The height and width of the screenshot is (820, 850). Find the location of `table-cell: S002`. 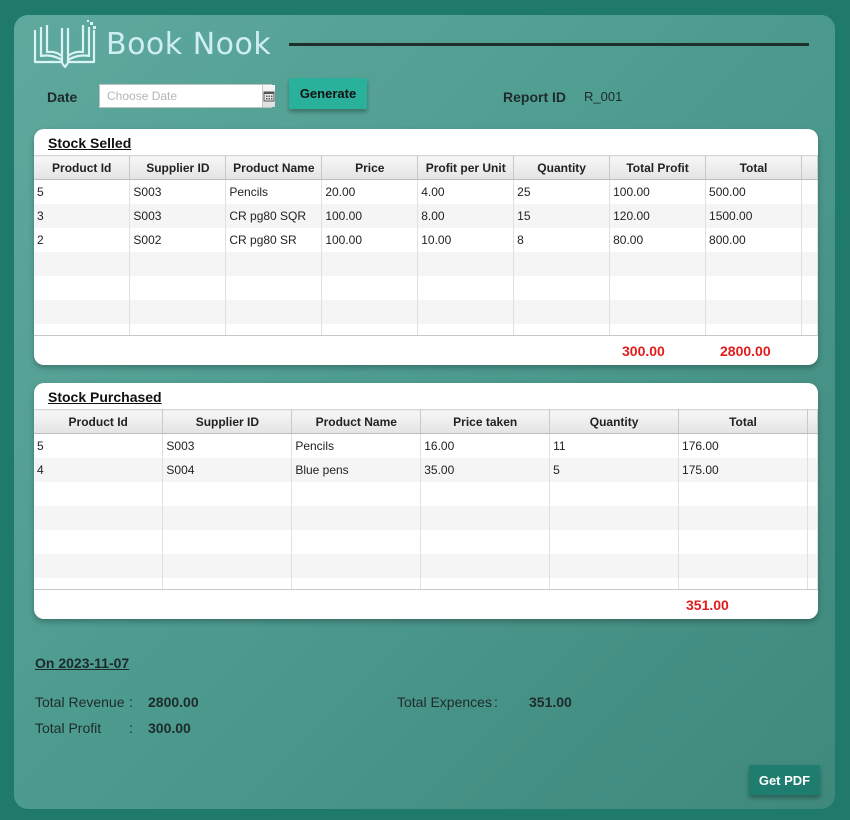

table-cell: S002 is located at coordinates (178, 239).